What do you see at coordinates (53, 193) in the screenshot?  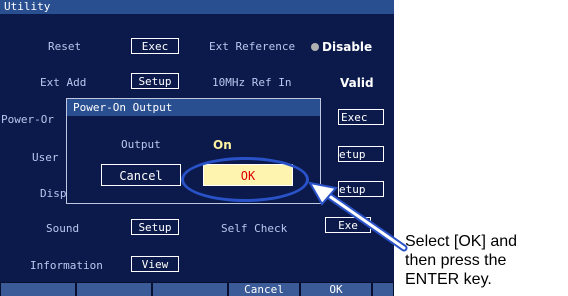 I see `disp-label: Disp` at bounding box center [53, 193].